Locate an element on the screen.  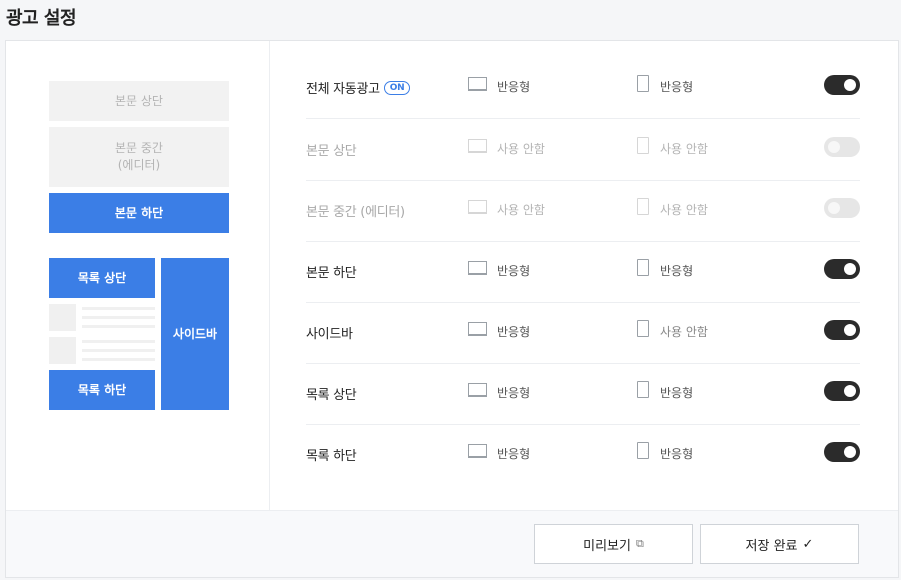
preview-sidebar: 사이드바 is located at coordinates (195, 334).